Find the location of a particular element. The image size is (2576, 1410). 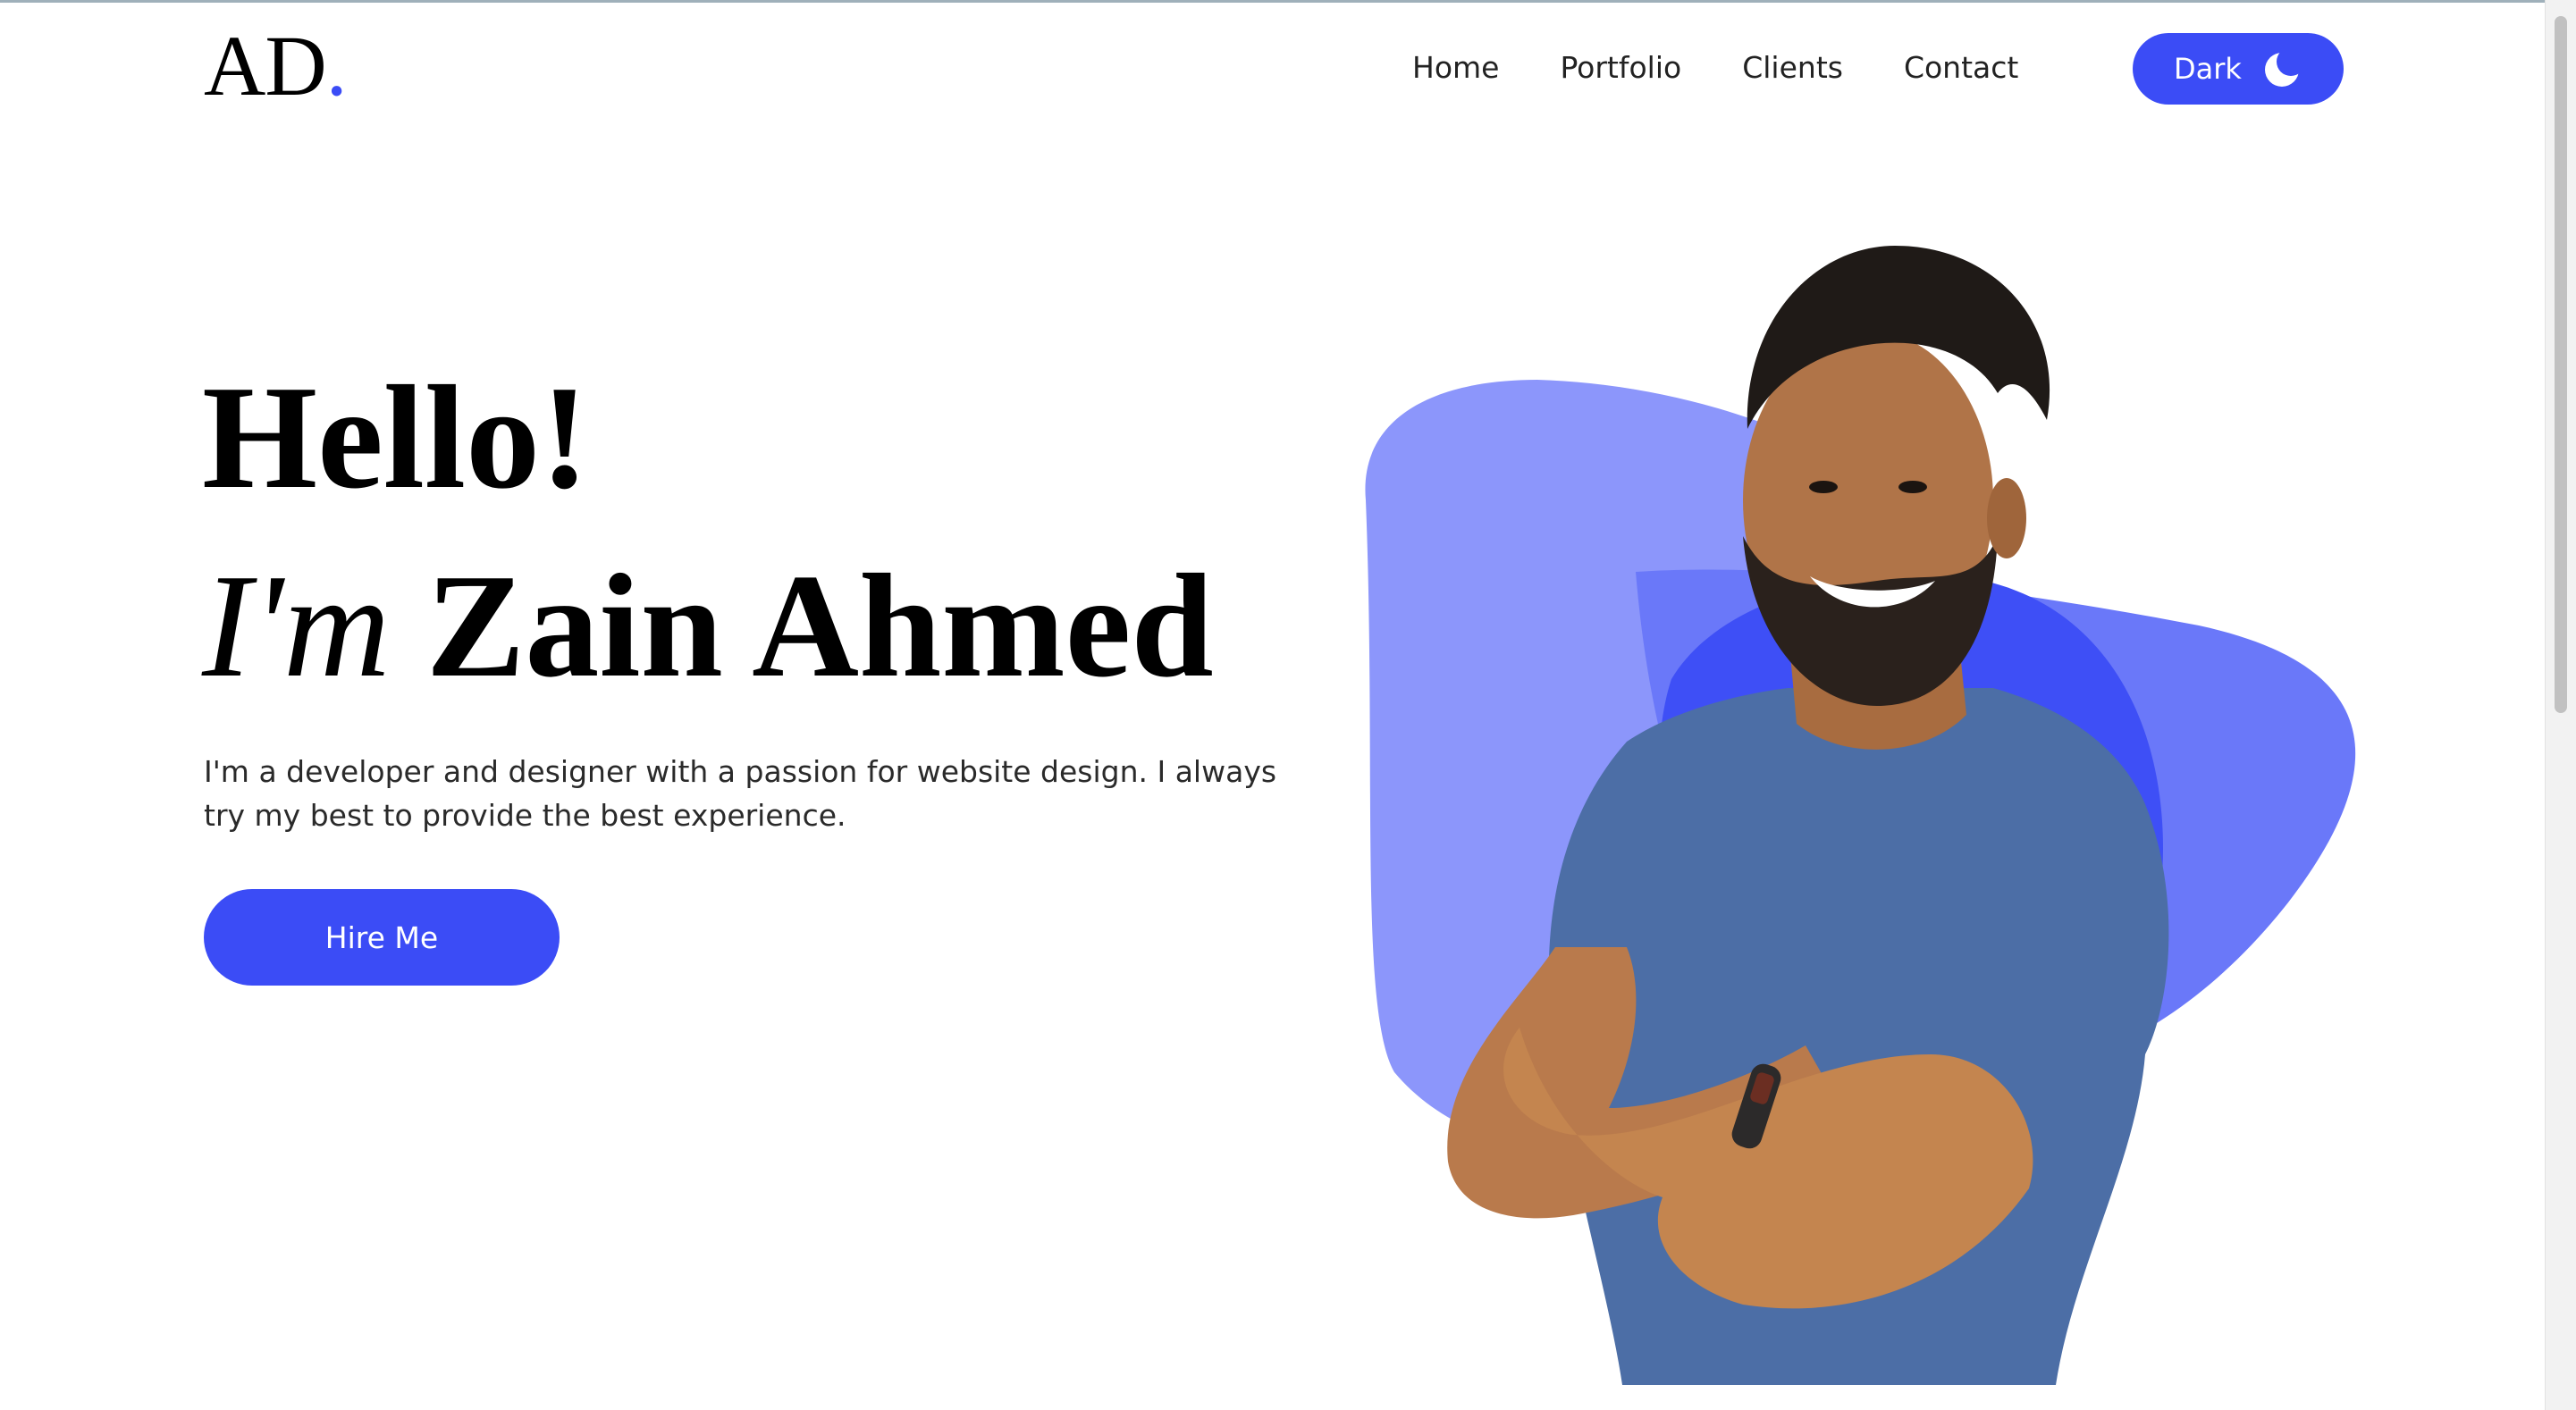

background-blob-mid is located at coordinates (1996, 823).